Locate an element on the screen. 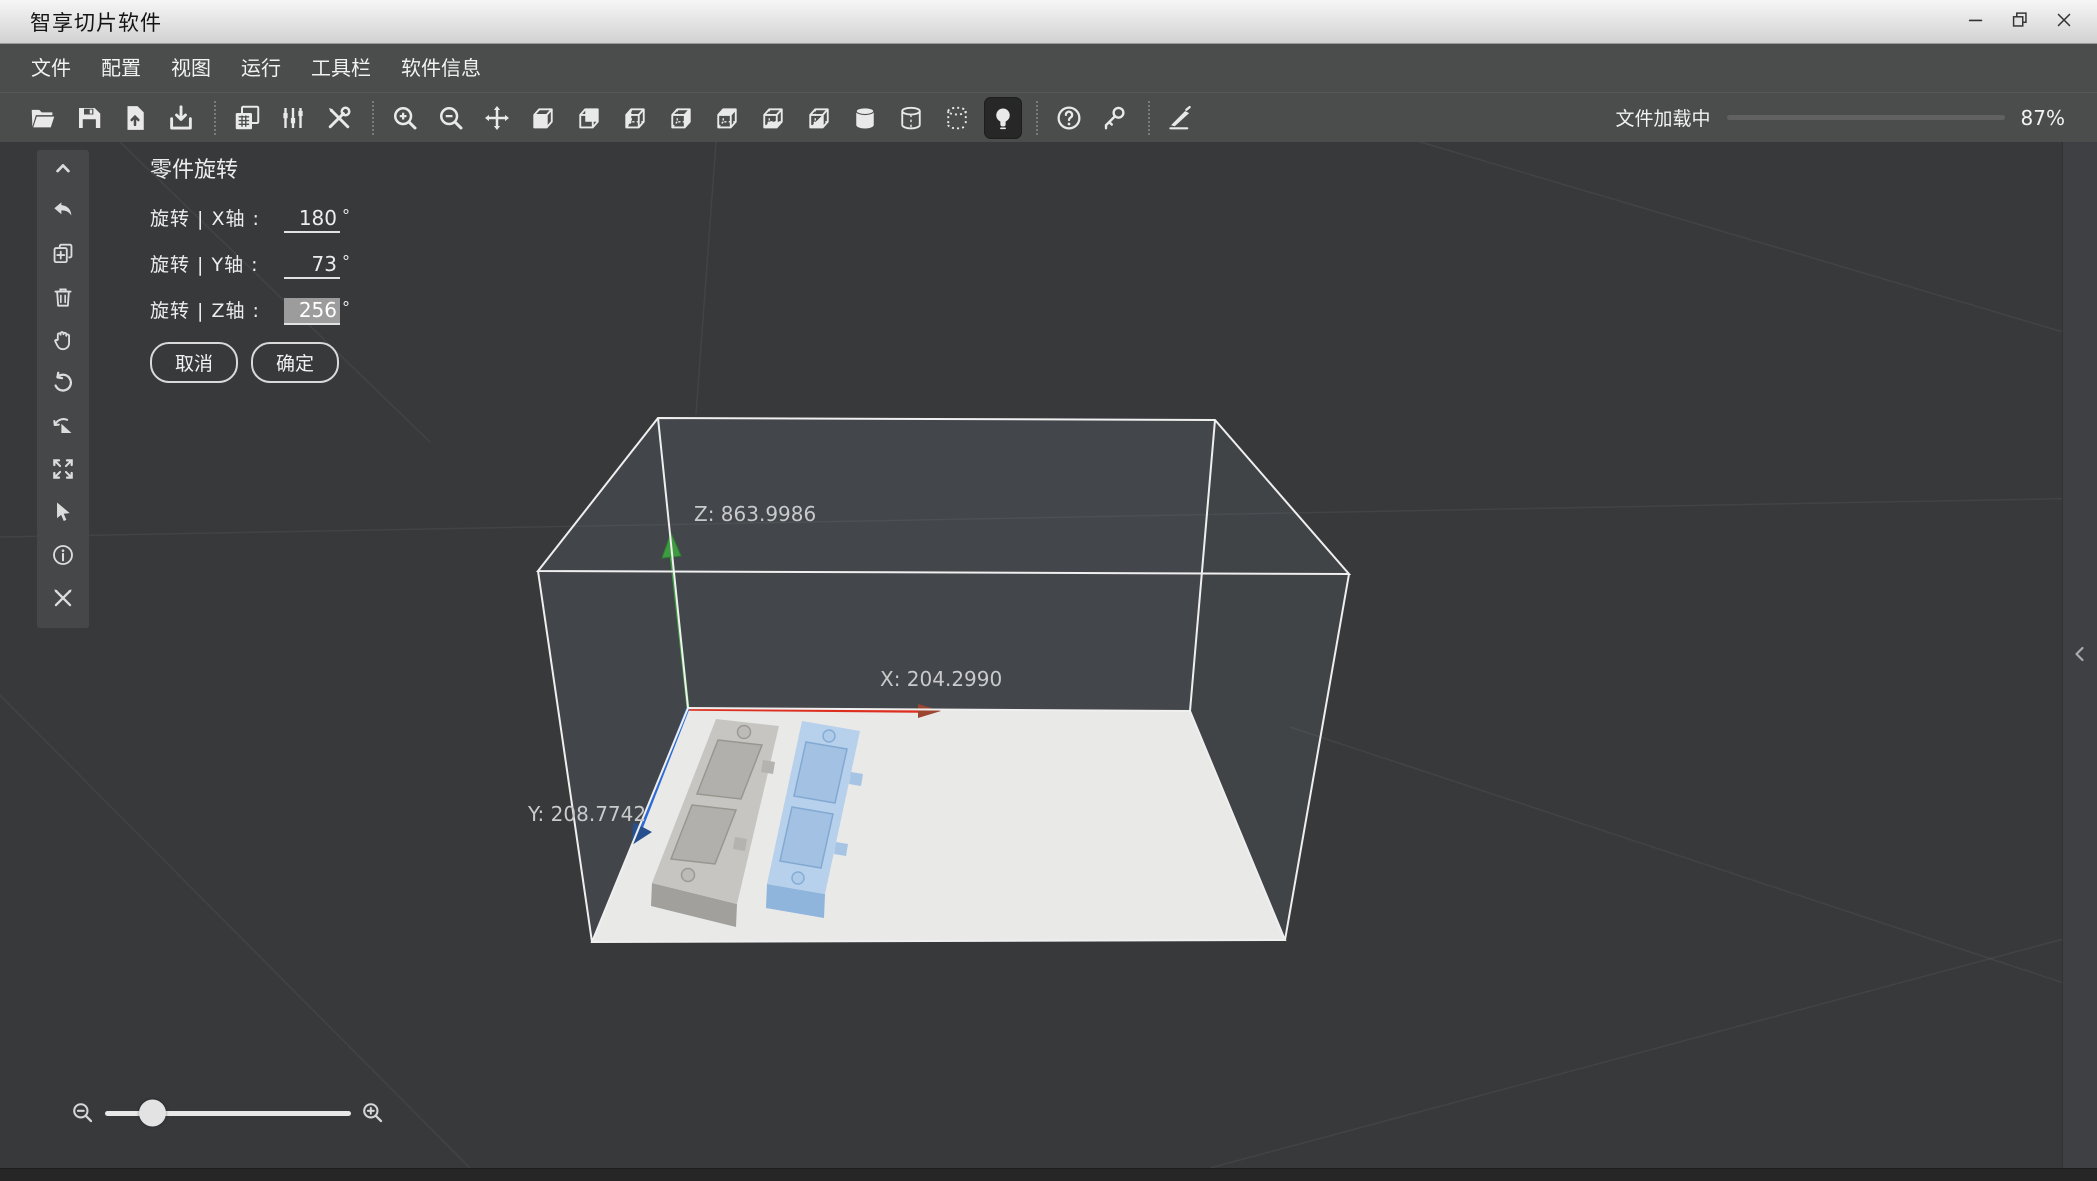 The image size is (2097, 1181). cube-back-icon is located at coordinates (589, 117).